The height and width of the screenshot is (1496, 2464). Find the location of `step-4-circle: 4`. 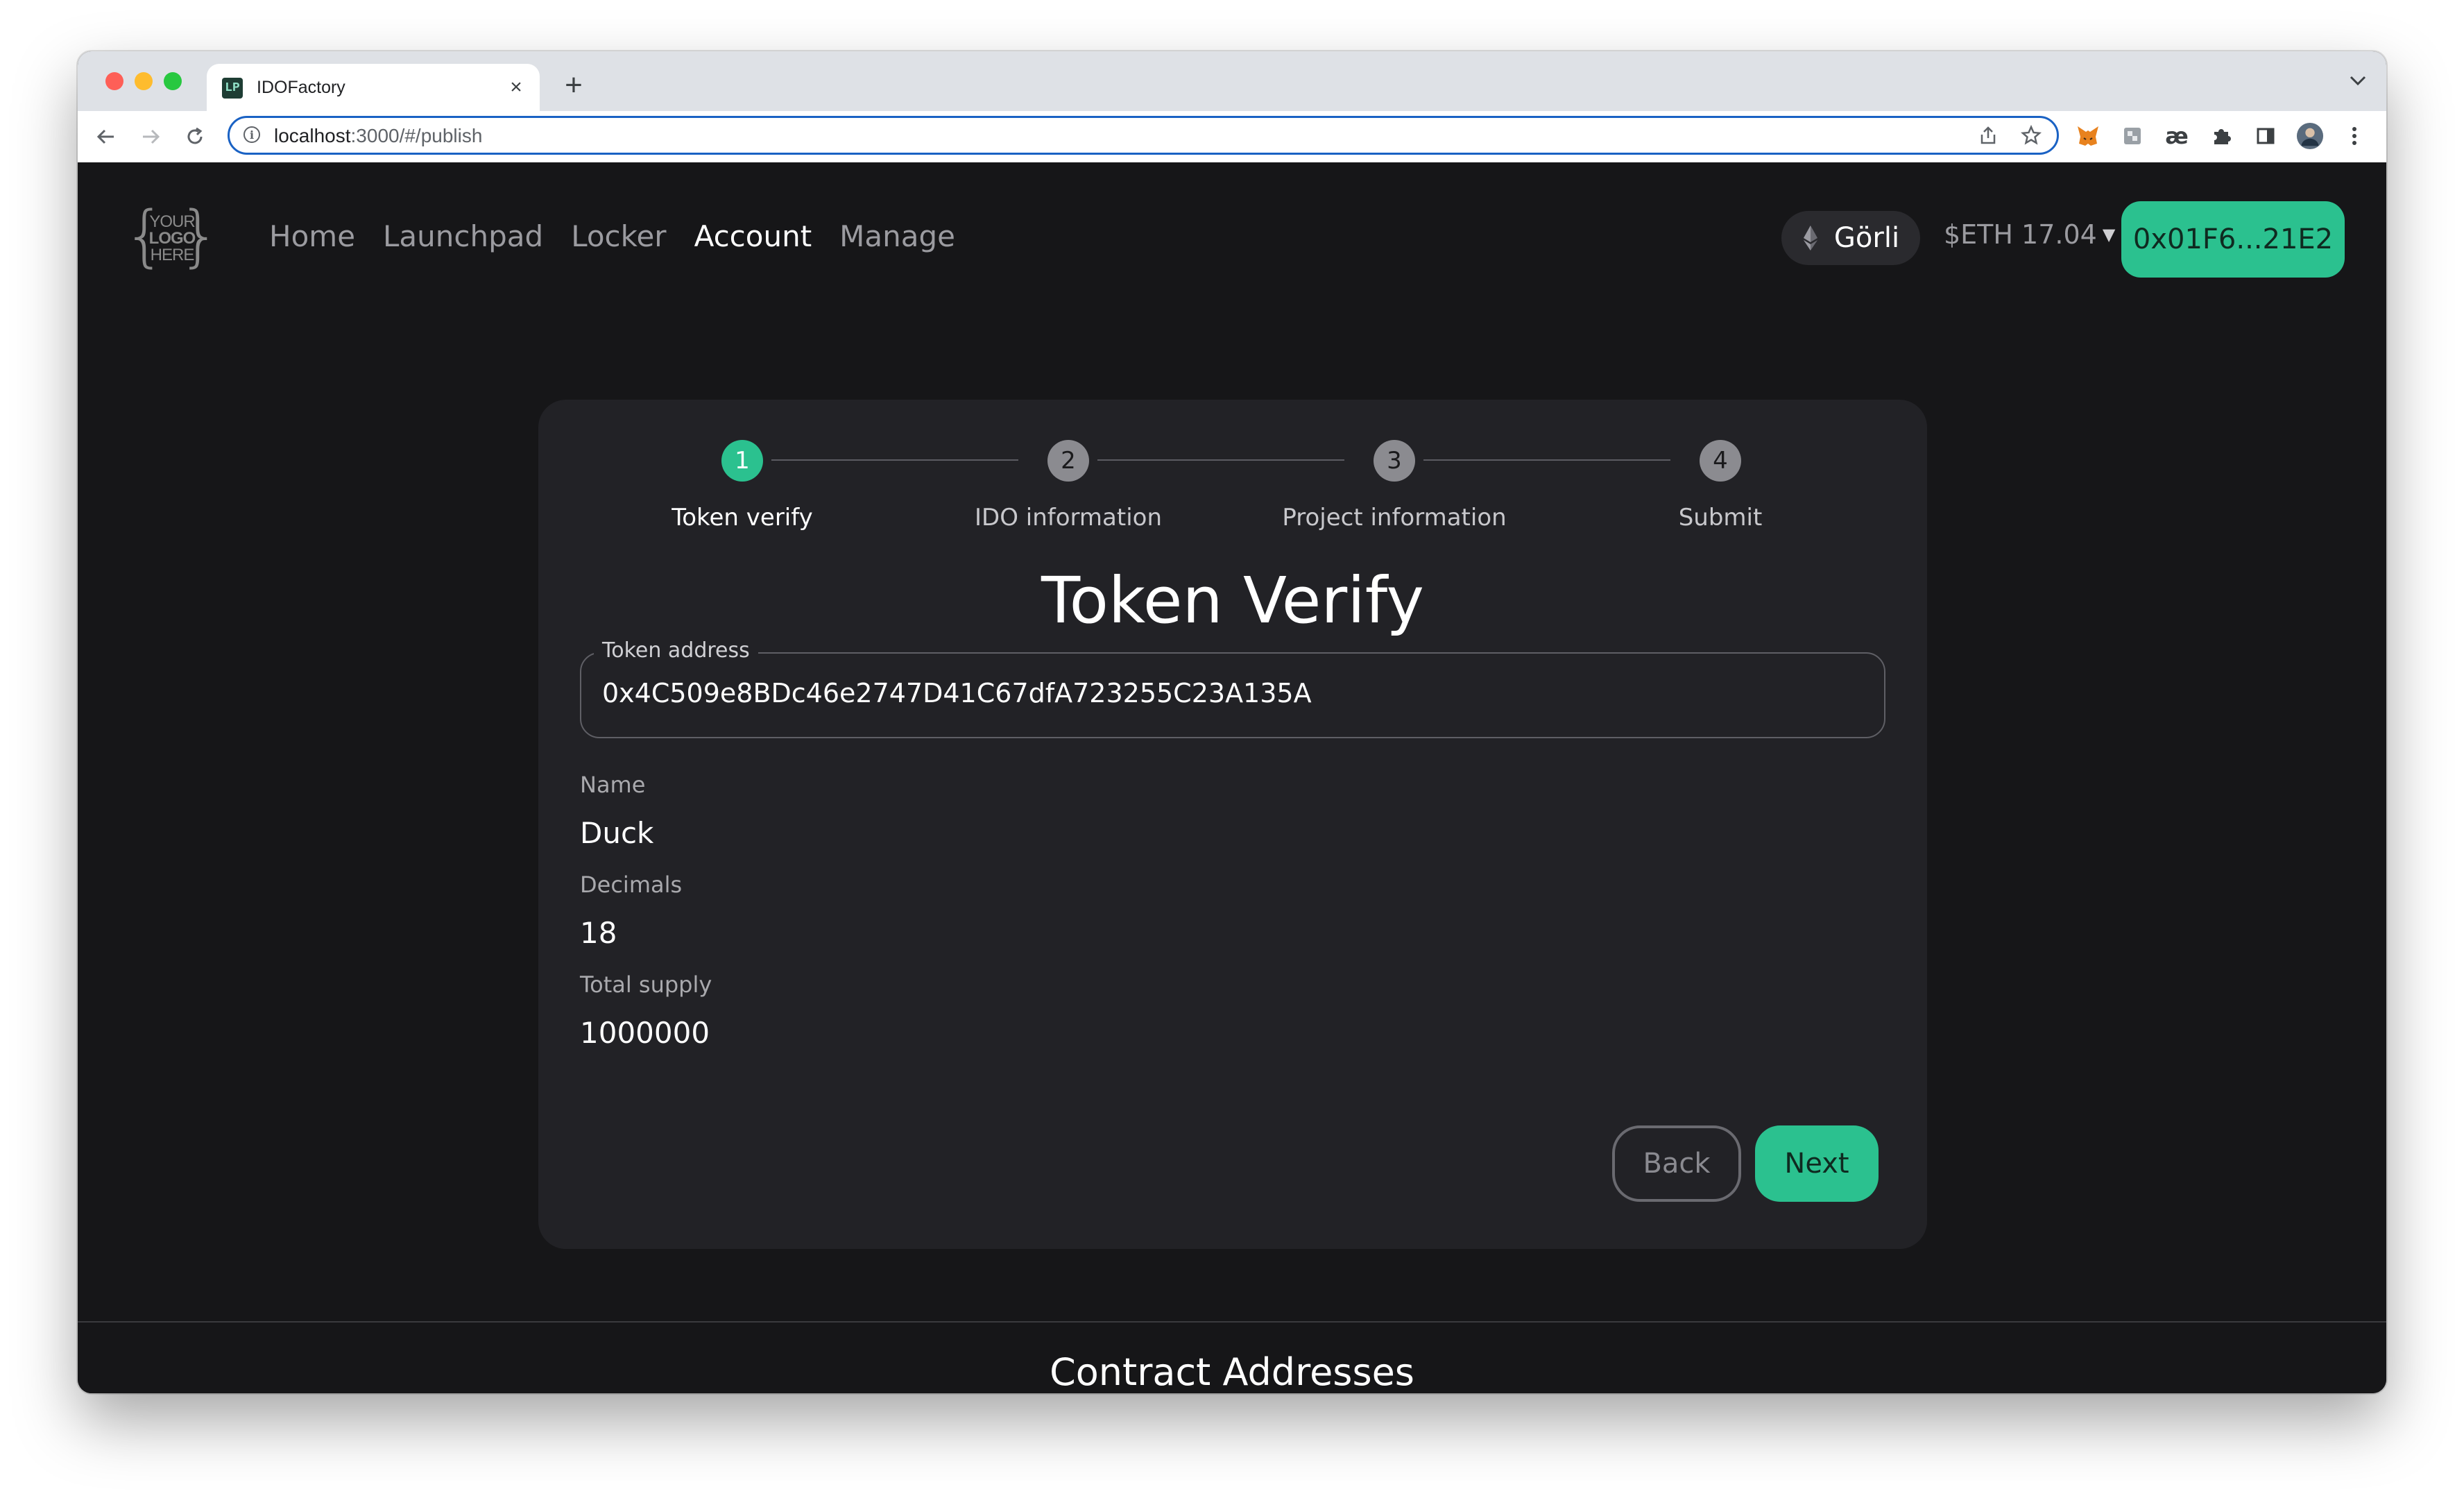

step-4-circle: 4 is located at coordinates (1720, 461).